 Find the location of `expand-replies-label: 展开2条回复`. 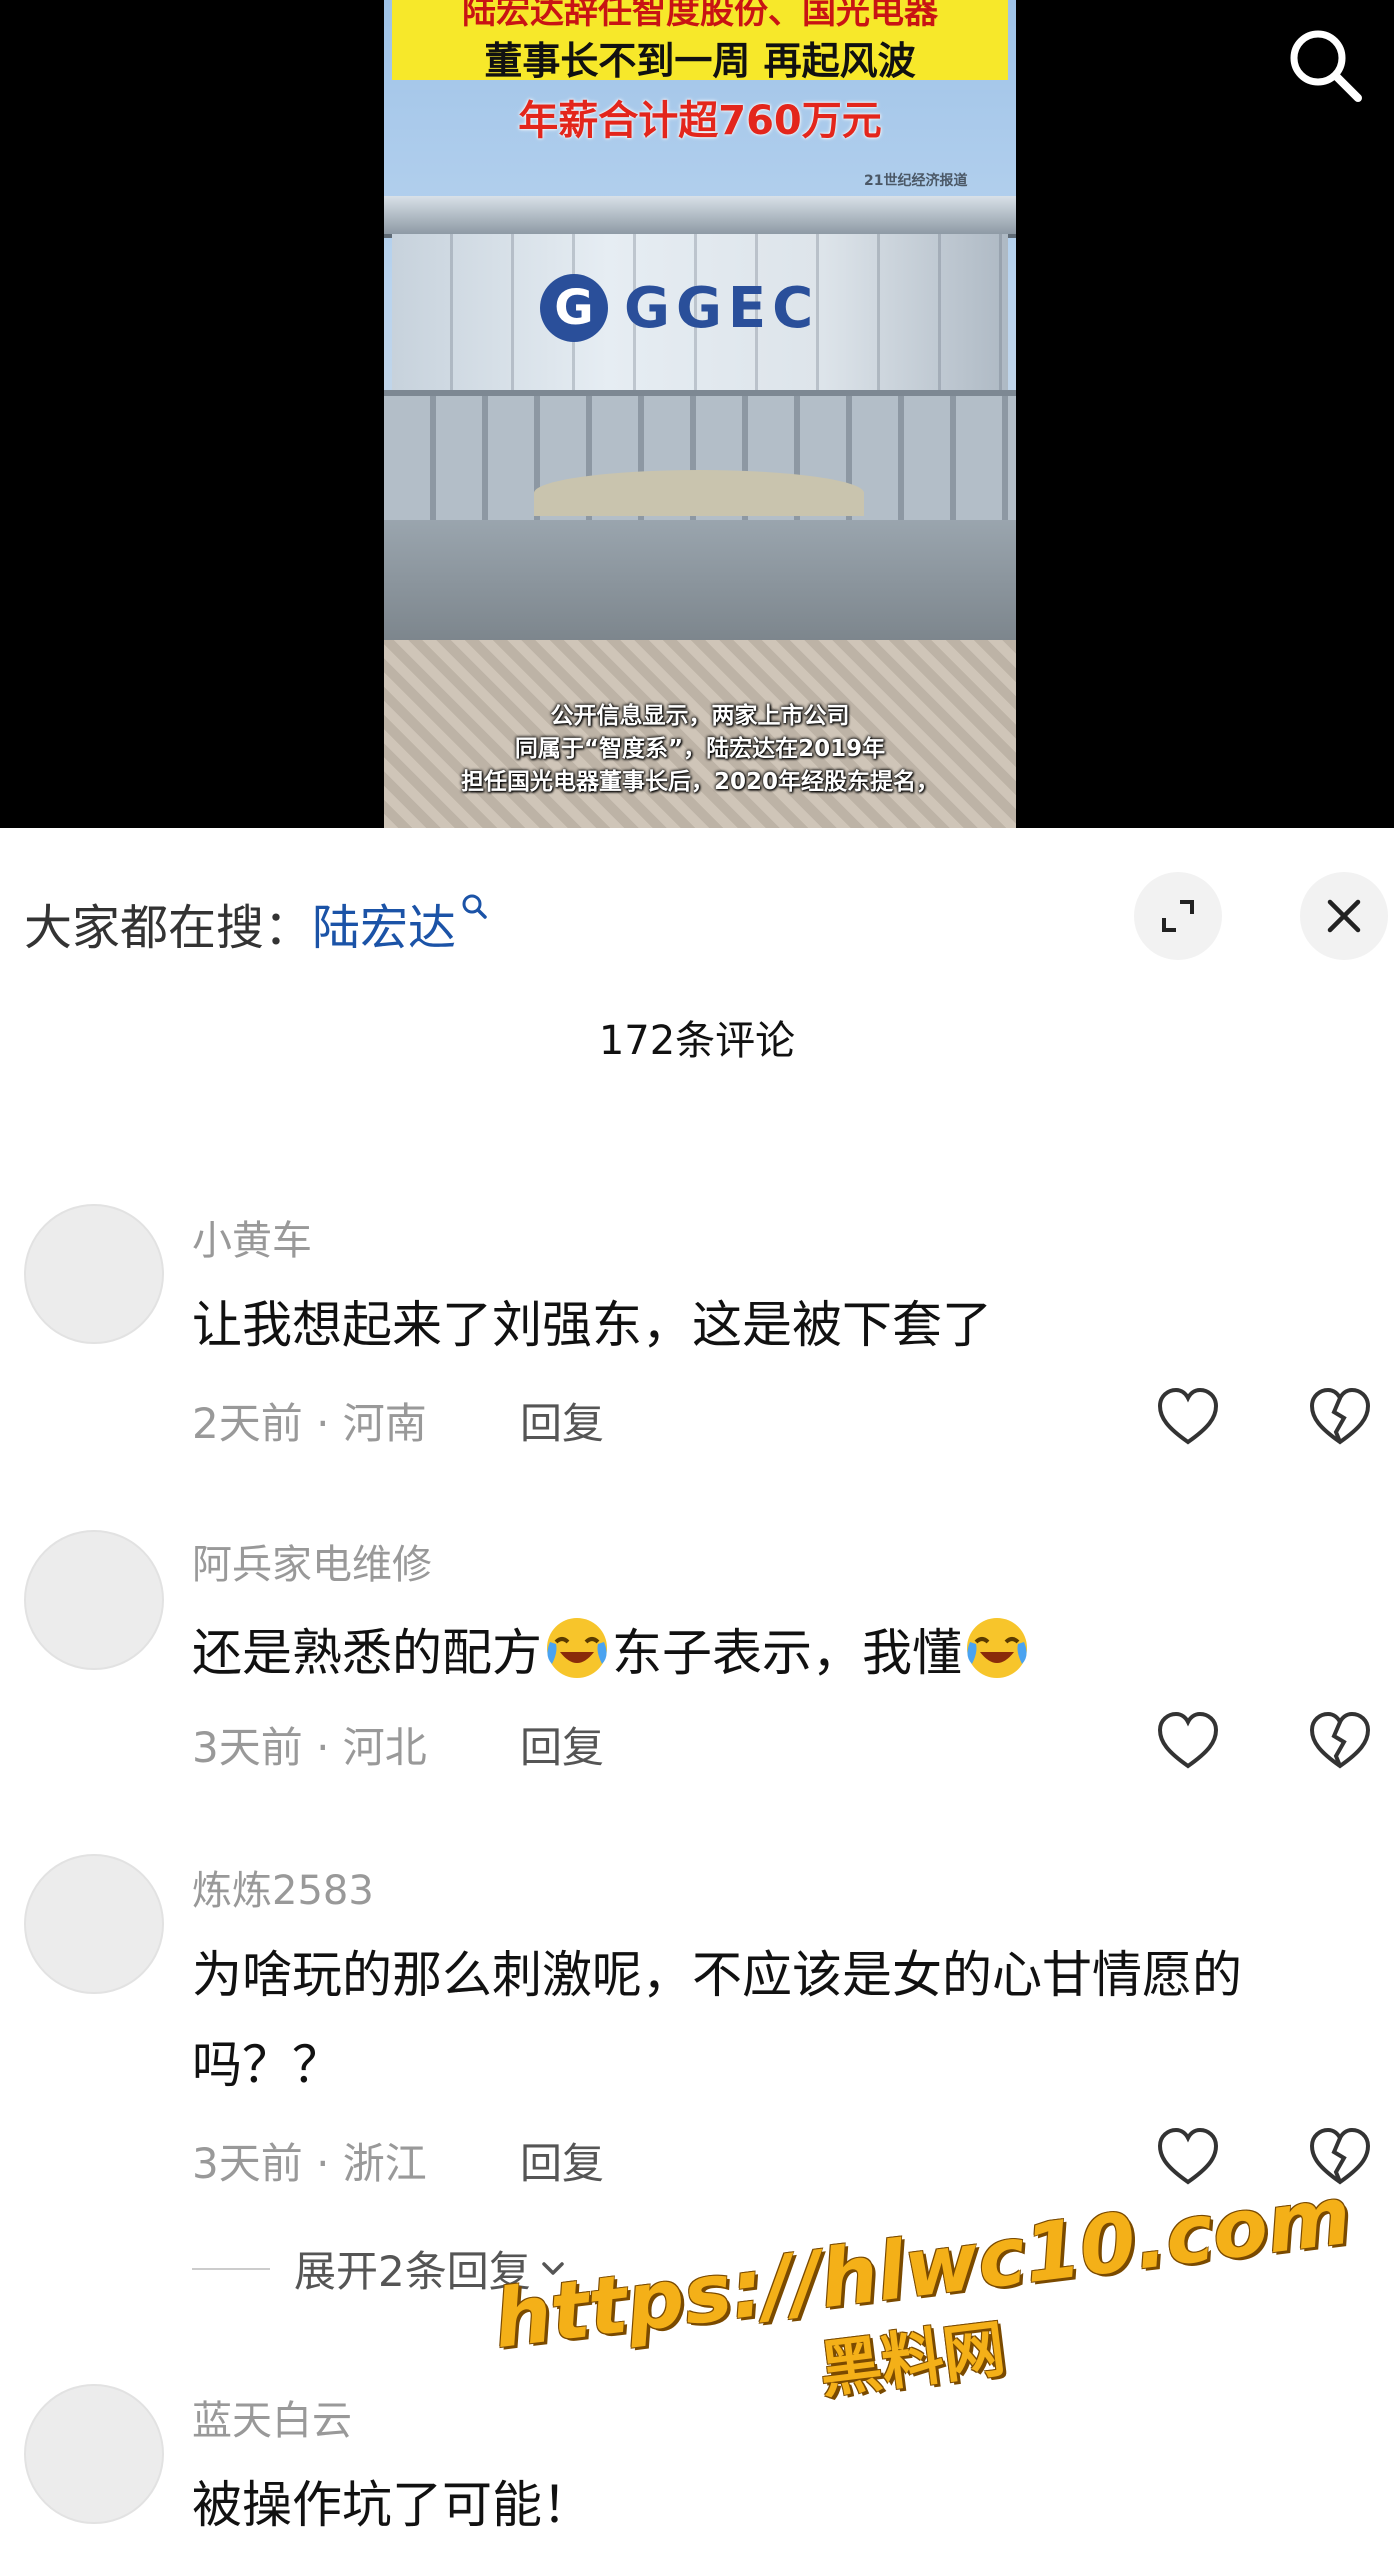

expand-replies-label: 展开2条回复 is located at coordinates (412, 2271).